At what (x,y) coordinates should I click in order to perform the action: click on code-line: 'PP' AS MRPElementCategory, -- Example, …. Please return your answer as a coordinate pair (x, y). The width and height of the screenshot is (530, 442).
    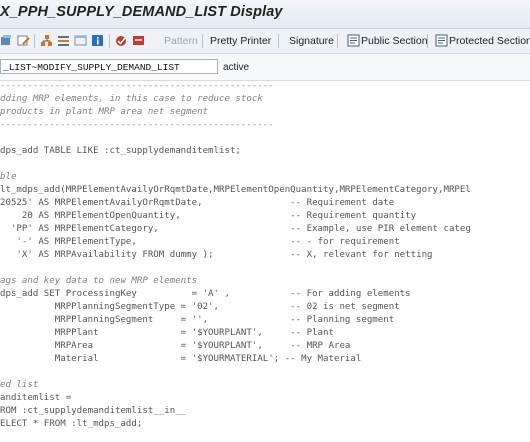
    Looking at the image, I should click on (235, 229).